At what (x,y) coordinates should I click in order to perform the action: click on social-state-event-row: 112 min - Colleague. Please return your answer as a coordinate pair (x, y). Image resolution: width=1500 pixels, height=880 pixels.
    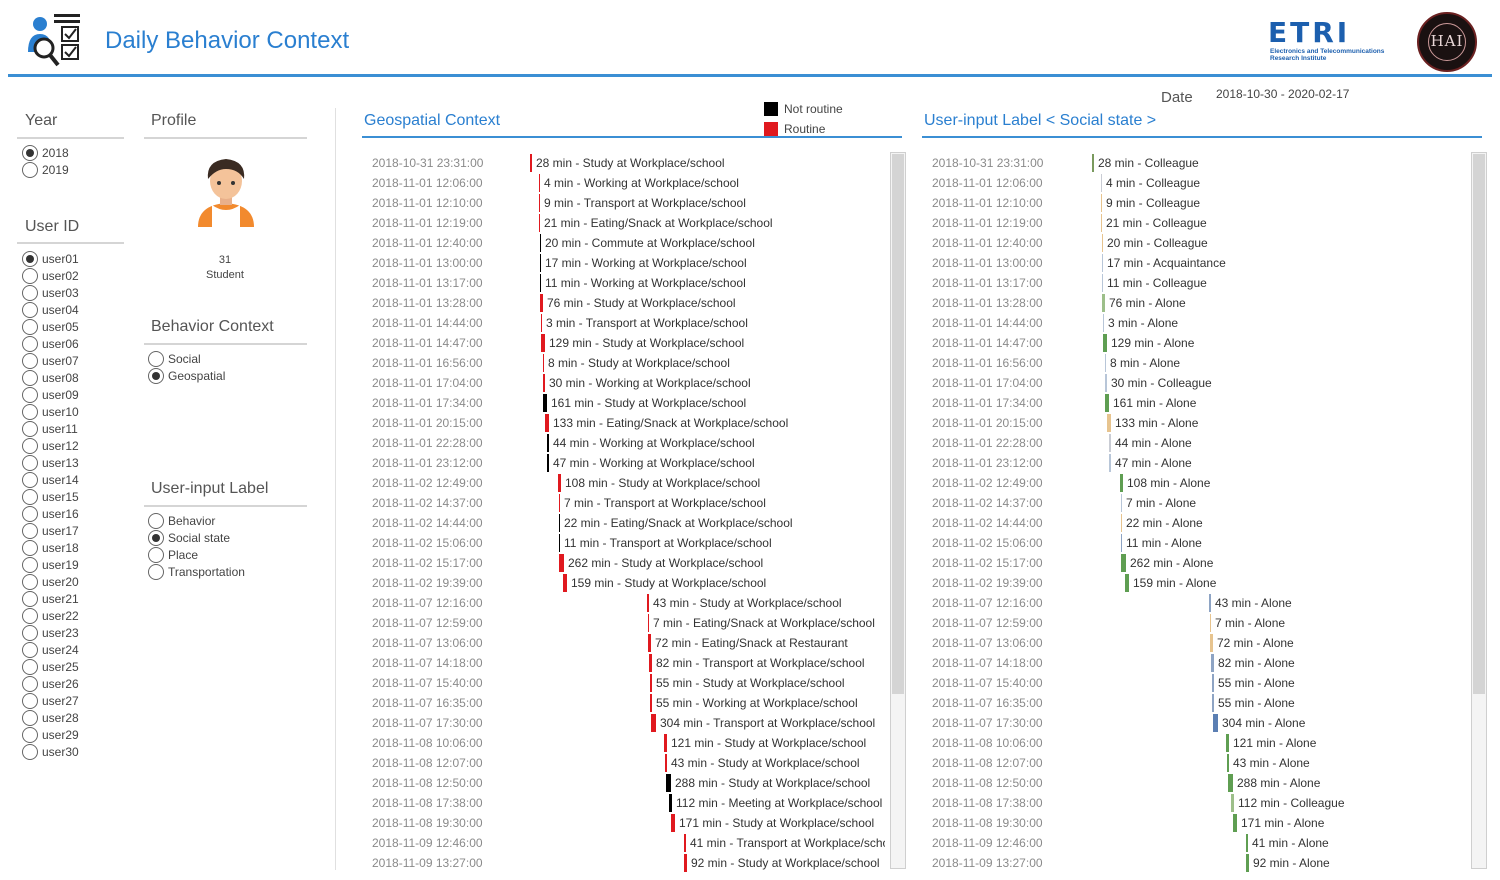
    Looking at the image, I should click on (1262, 803).